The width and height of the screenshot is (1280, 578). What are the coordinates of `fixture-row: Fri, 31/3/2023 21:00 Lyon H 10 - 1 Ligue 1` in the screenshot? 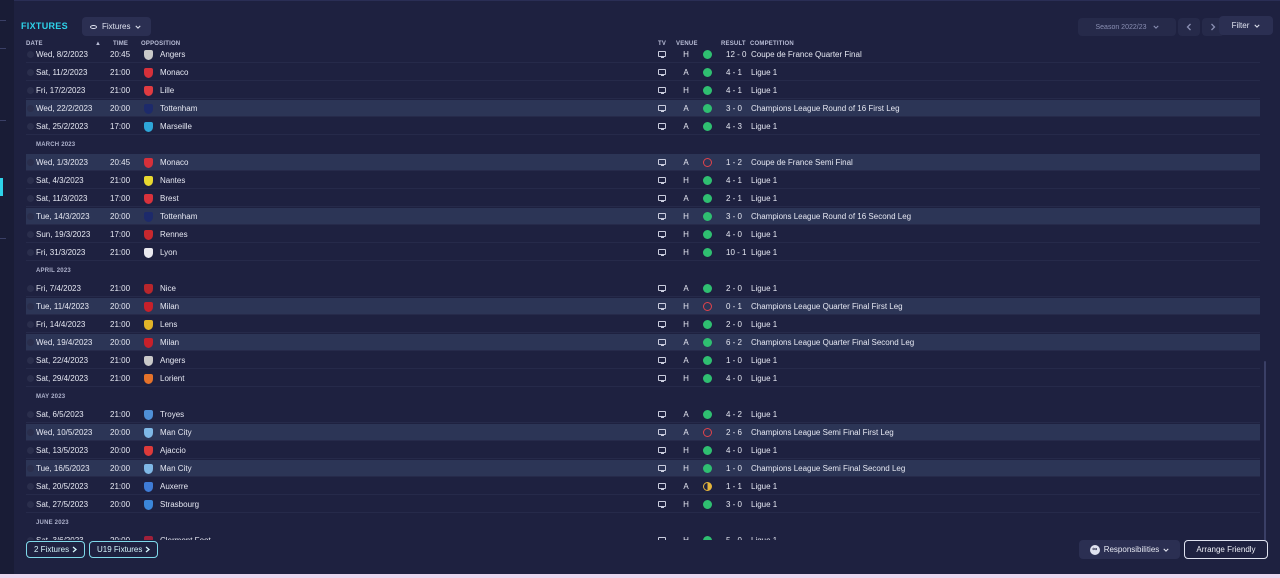 It's located at (643, 252).